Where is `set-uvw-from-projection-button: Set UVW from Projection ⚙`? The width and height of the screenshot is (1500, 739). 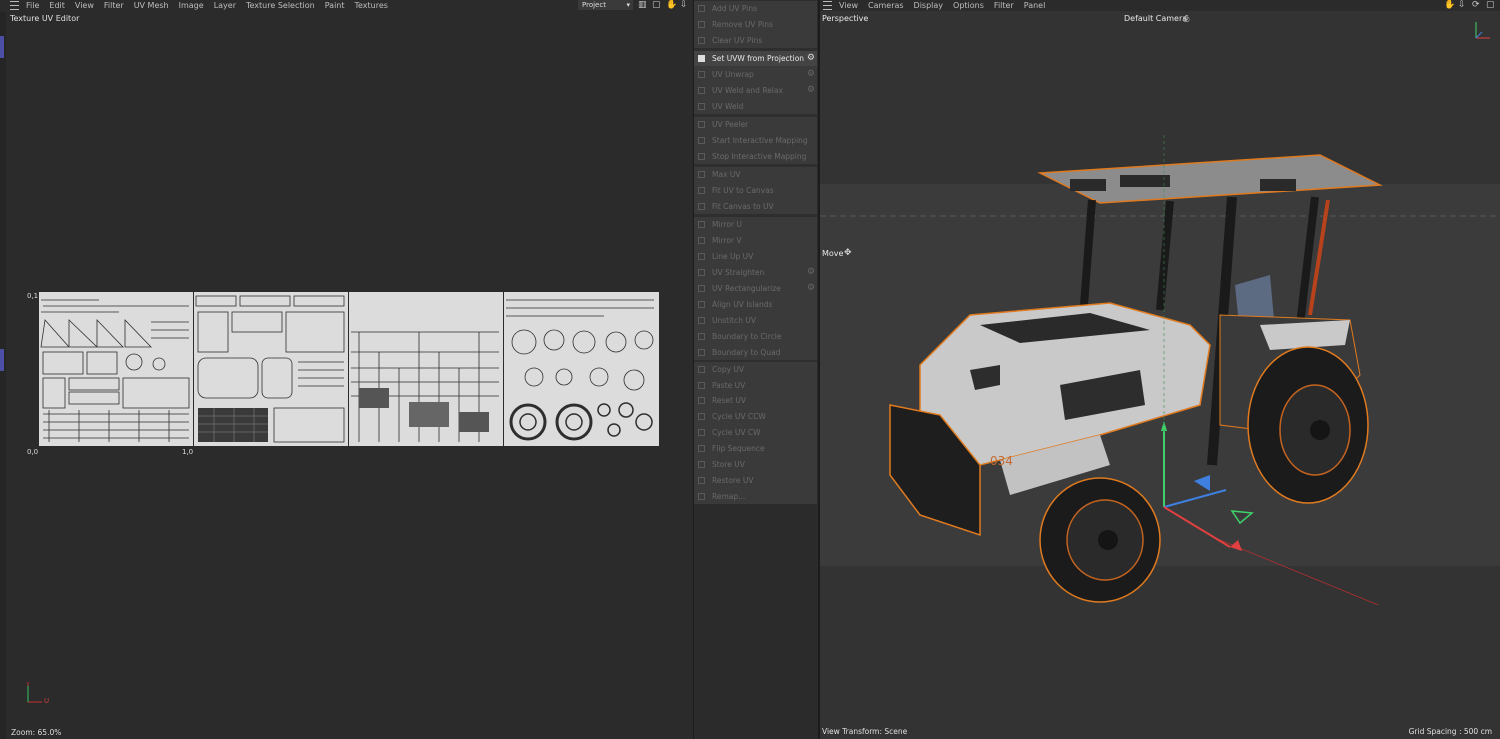
set-uvw-from-projection-button: Set UVW from Projection ⚙ is located at coordinates (755, 58).